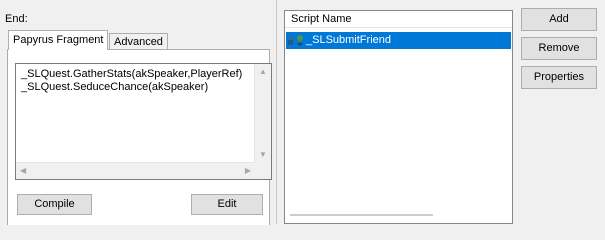 The width and height of the screenshot is (605, 240). Describe the element at coordinates (58, 40) in the screenshot. I see `tab-papyrus-fragment: Papyrus Fragment` at that location.